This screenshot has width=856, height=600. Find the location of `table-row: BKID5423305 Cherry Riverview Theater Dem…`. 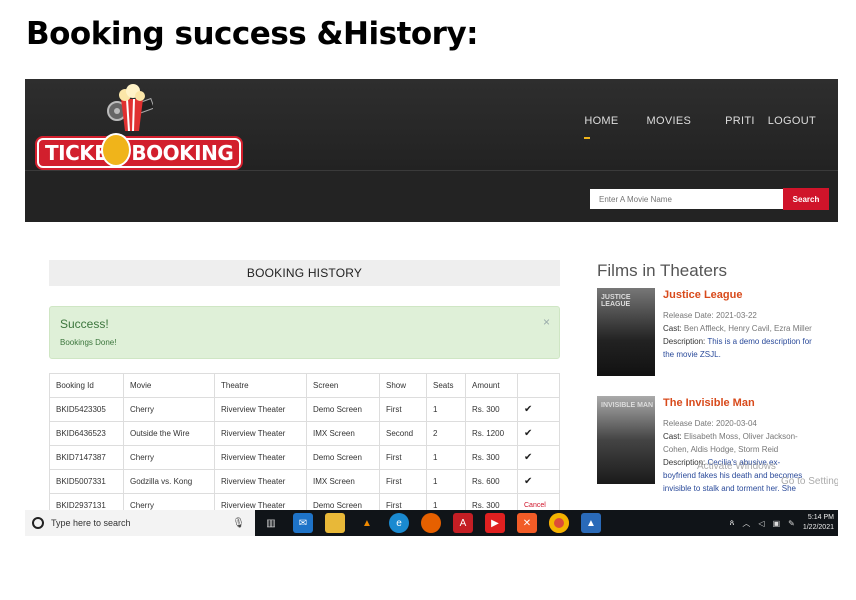

table-row: BKID5423305 Cherry Riverview Theater Dem… is located at coordinates (304, 409).